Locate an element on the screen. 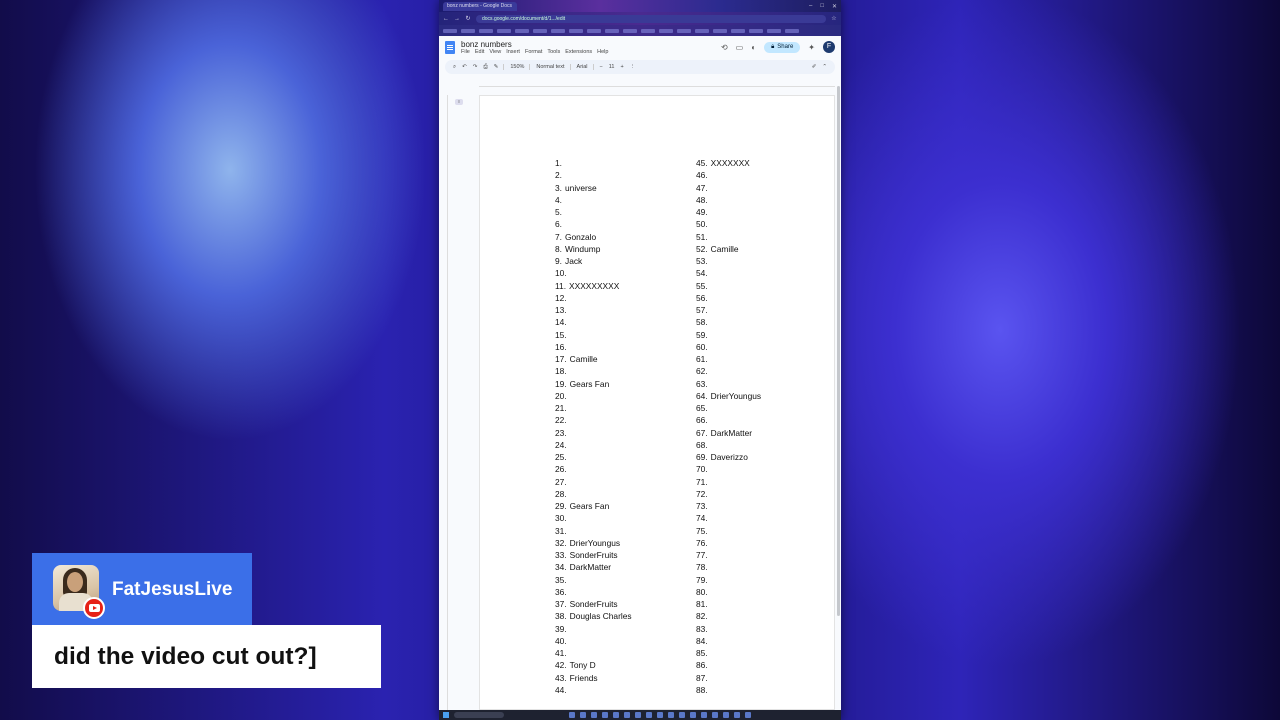  list-item: 71. is located at coordinates (728, 482).